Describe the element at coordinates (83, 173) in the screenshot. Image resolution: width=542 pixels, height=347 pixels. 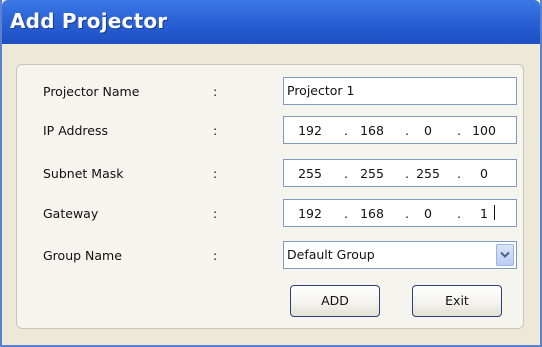
I see `subnet-mask-label: Subnet Mask` at that location.